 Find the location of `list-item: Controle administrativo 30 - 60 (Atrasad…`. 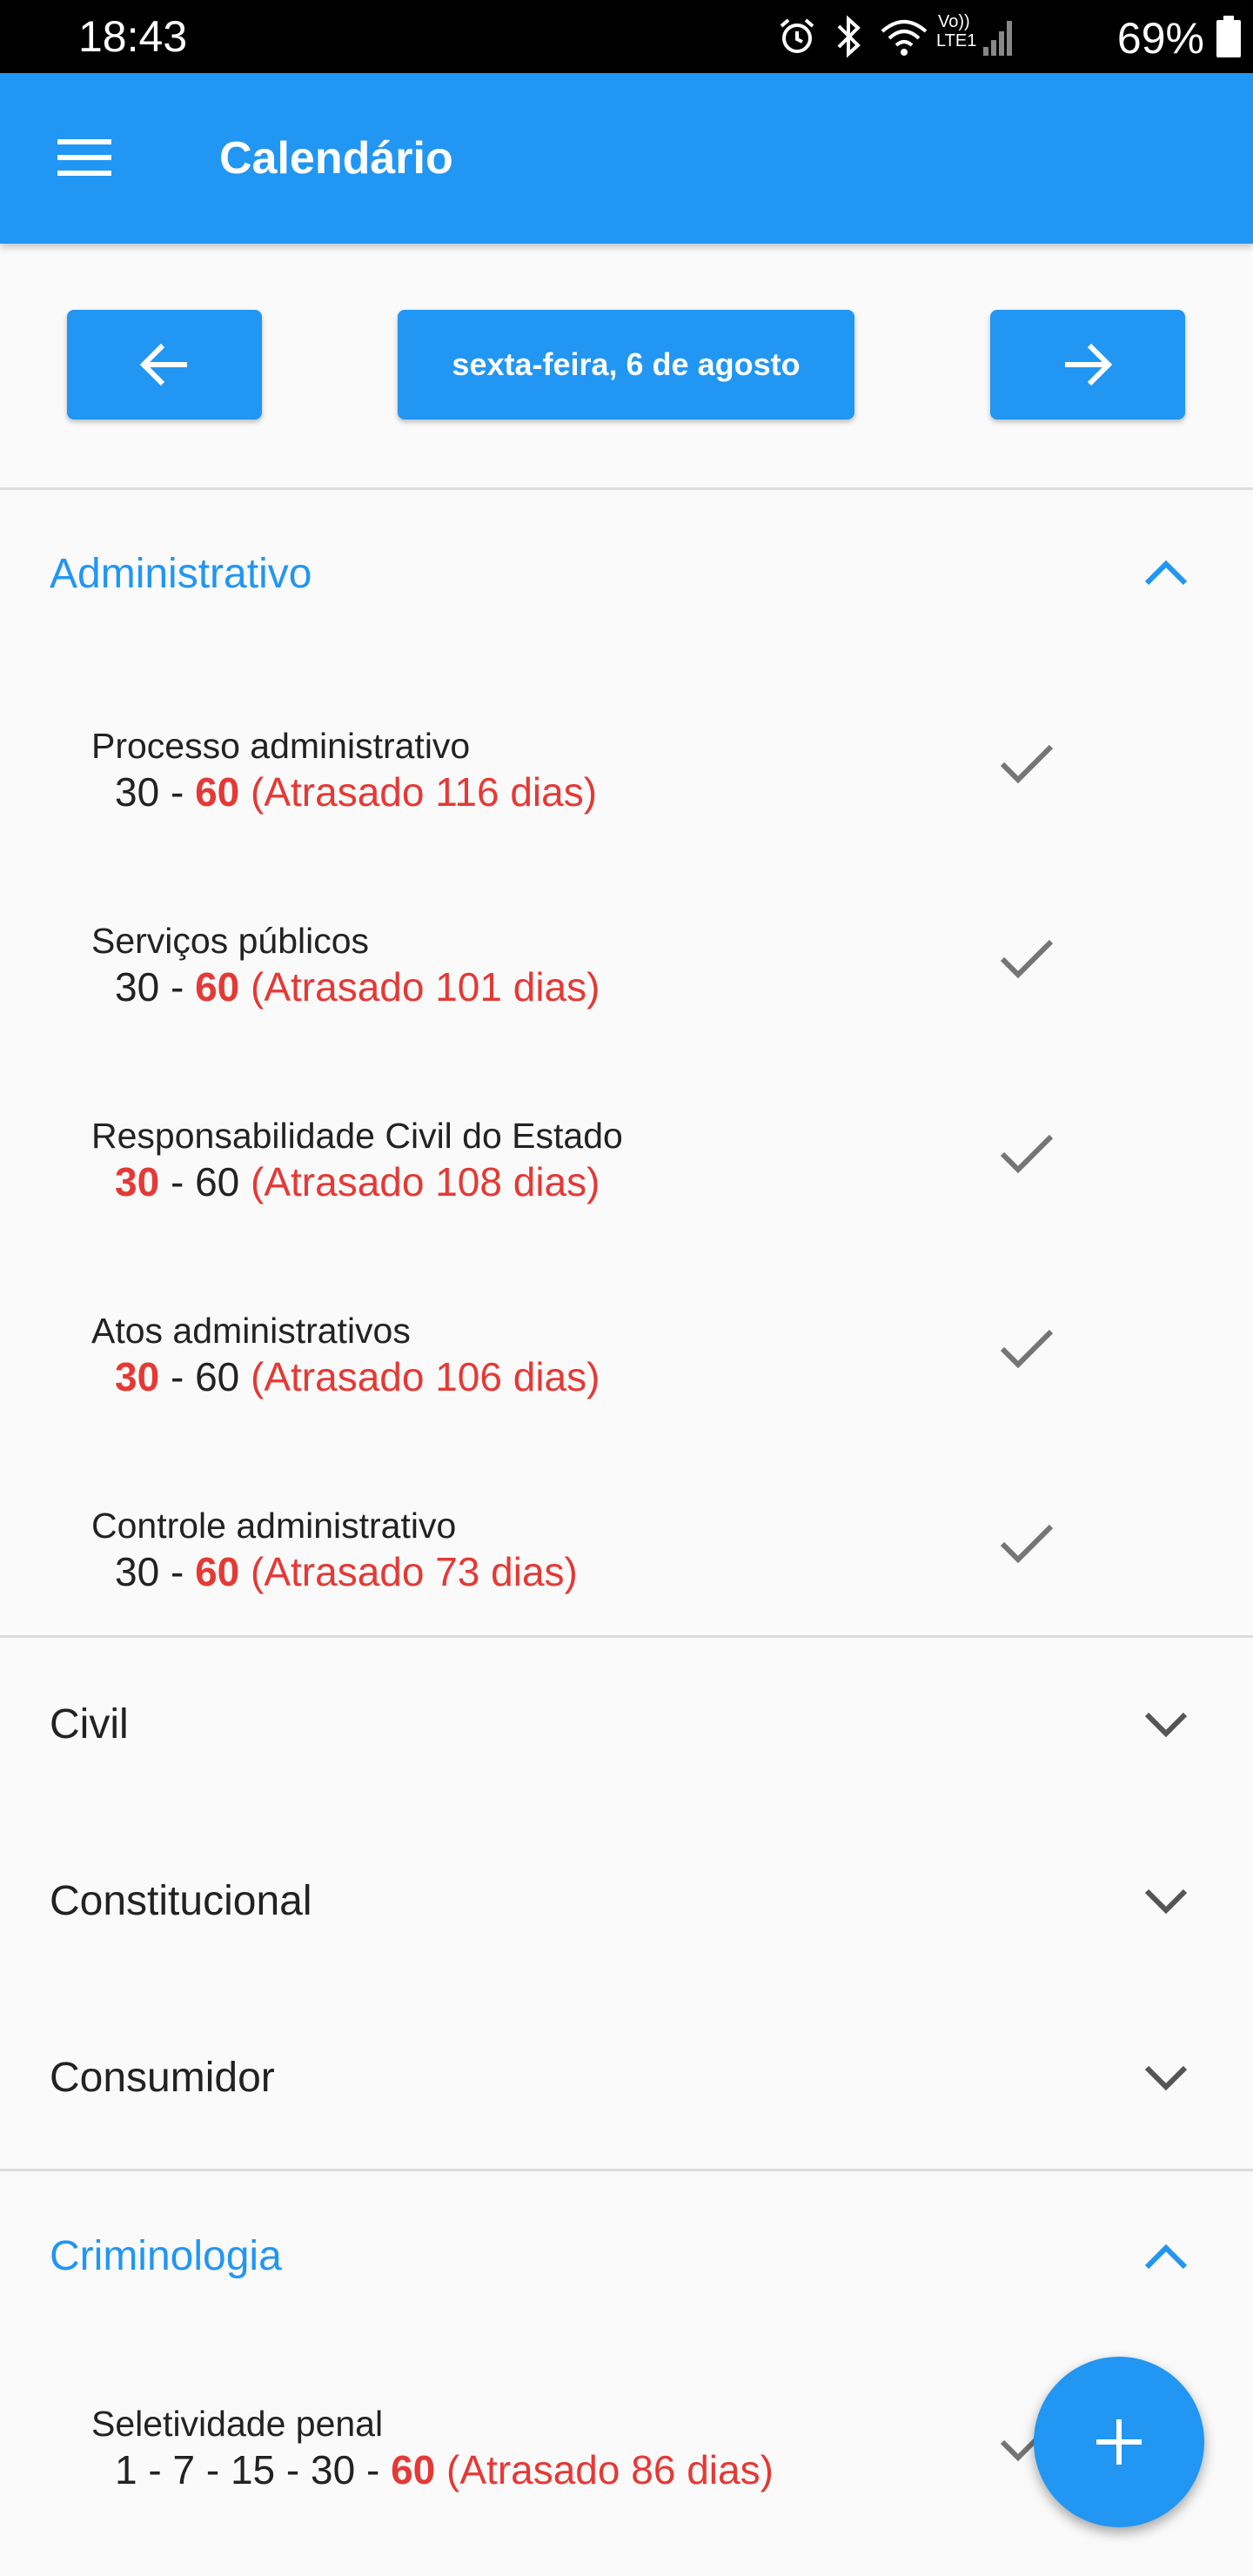

list-item: Controle administrativo 30 - 60 (Atrasad… is located at coordinates (626, 1554).